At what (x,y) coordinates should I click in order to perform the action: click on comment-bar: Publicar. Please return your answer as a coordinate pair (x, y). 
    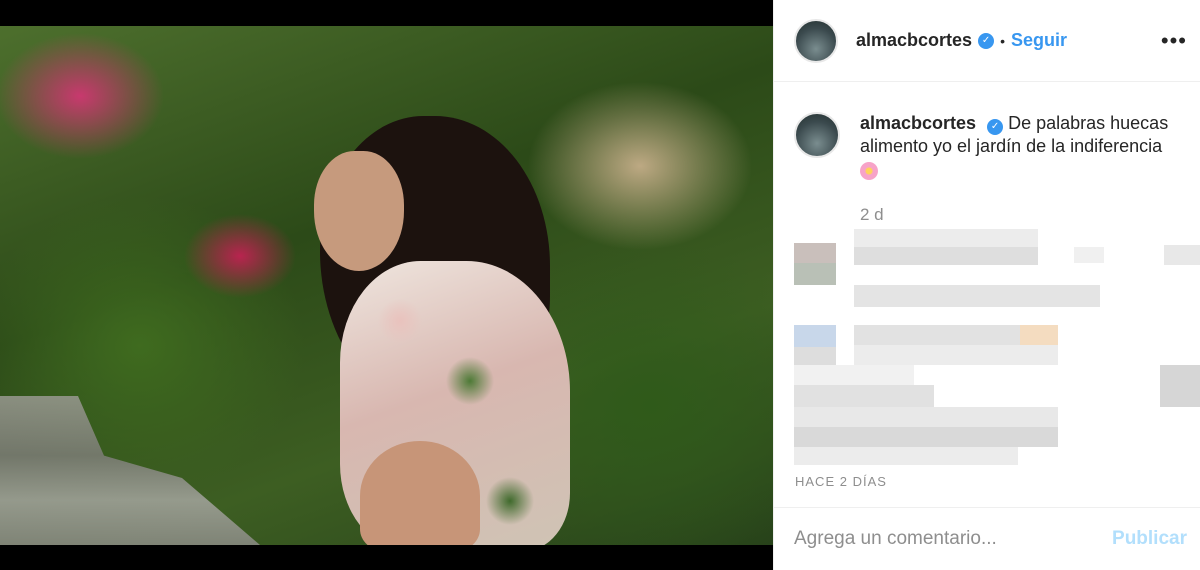
    Looking at the image, I should click on (987, 538).